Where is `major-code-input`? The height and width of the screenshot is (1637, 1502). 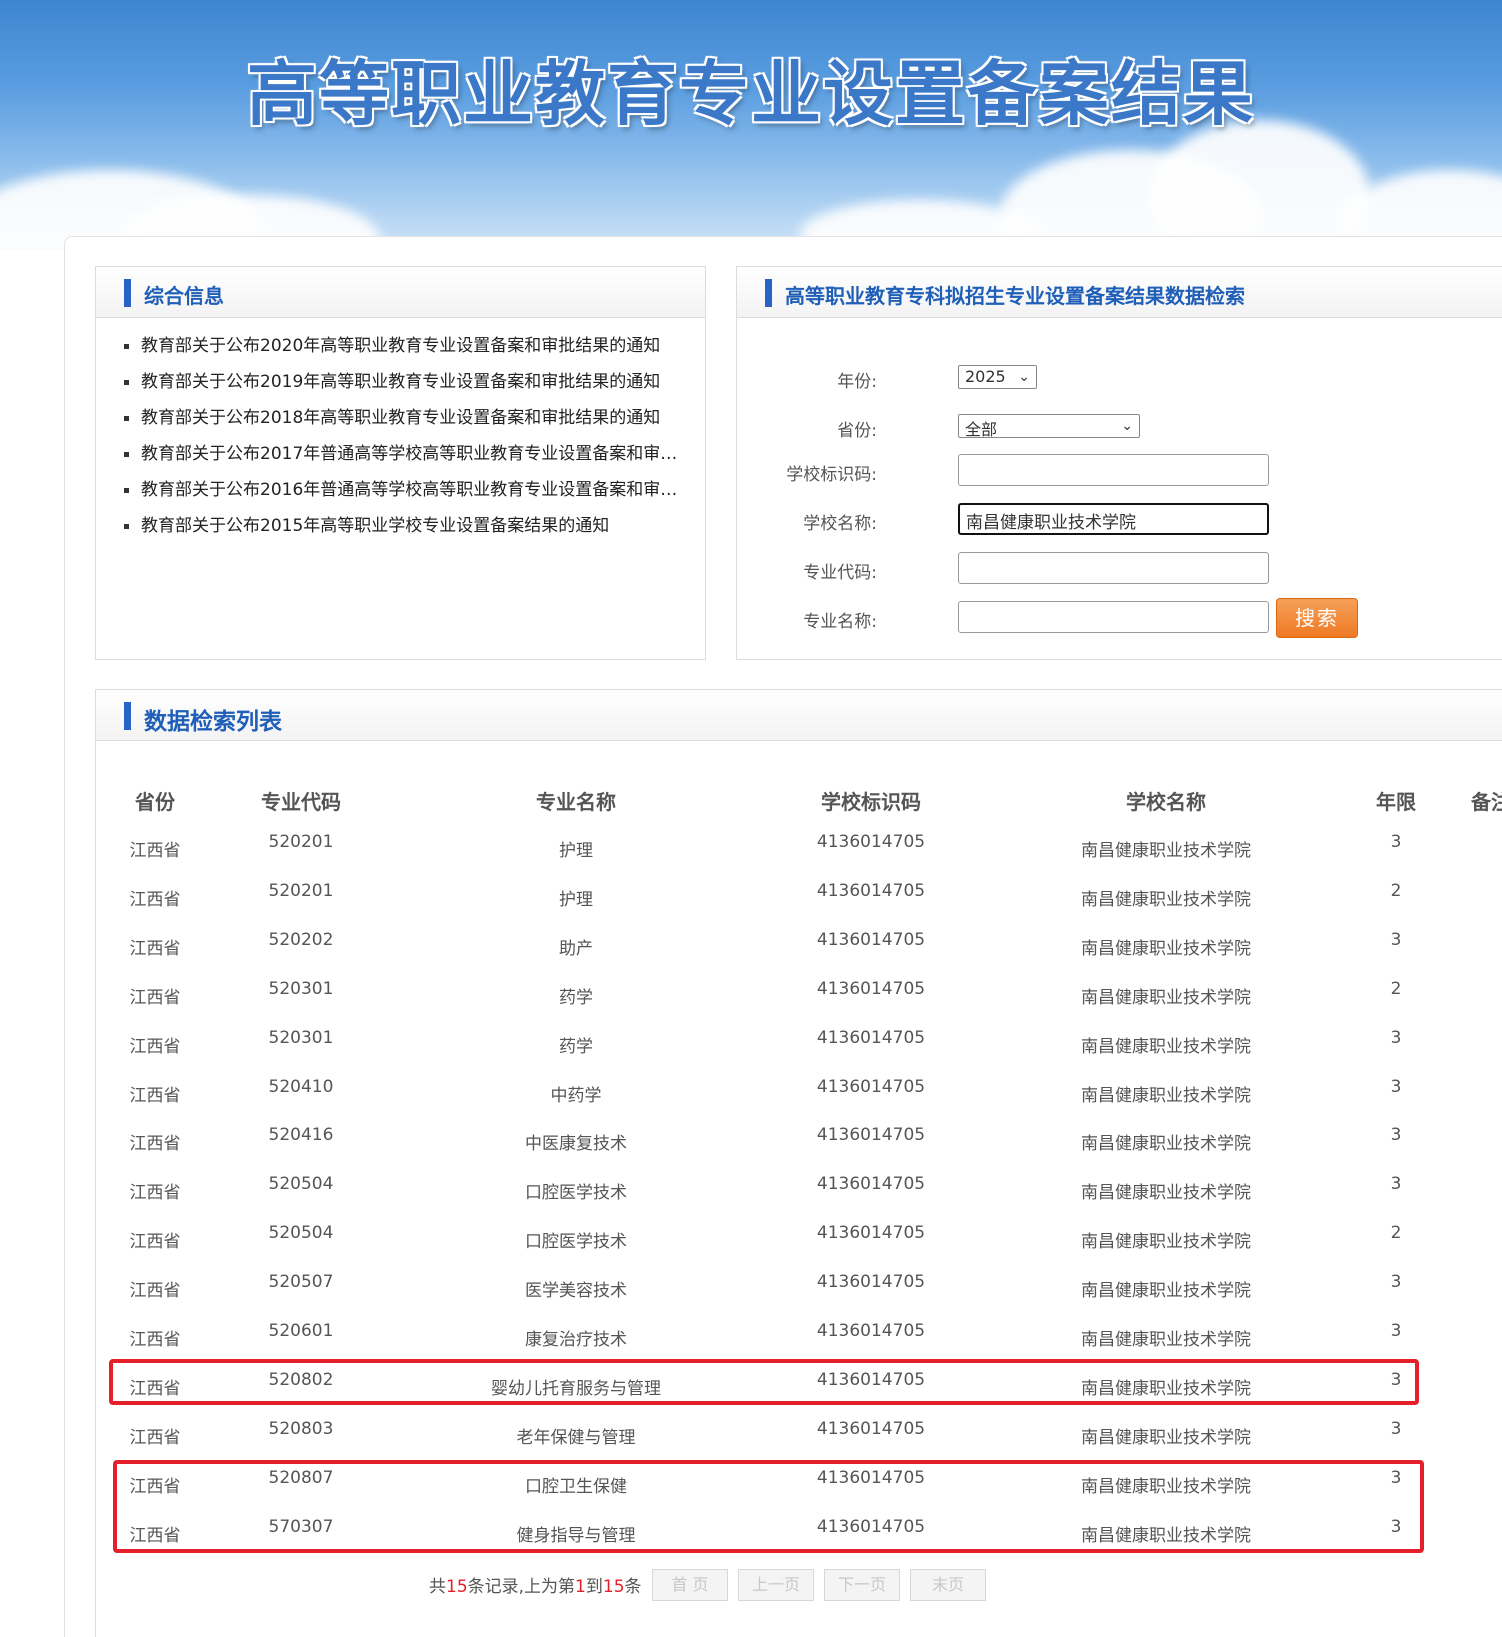
major-code-input is located at coordinates (1113, 568).